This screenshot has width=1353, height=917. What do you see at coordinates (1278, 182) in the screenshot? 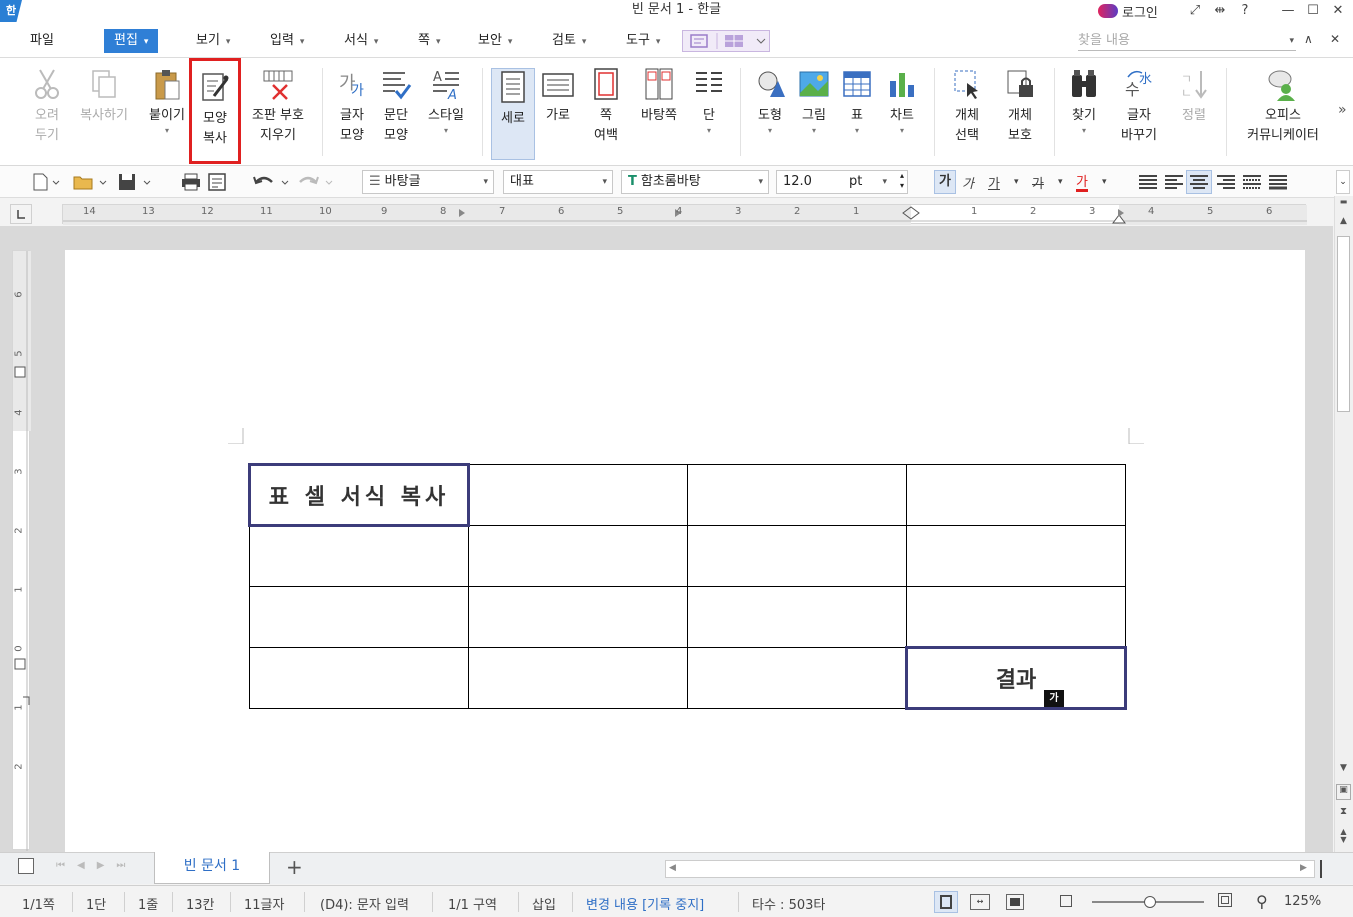
I see `divide-align-icon` at bounding box center [1278, 182].